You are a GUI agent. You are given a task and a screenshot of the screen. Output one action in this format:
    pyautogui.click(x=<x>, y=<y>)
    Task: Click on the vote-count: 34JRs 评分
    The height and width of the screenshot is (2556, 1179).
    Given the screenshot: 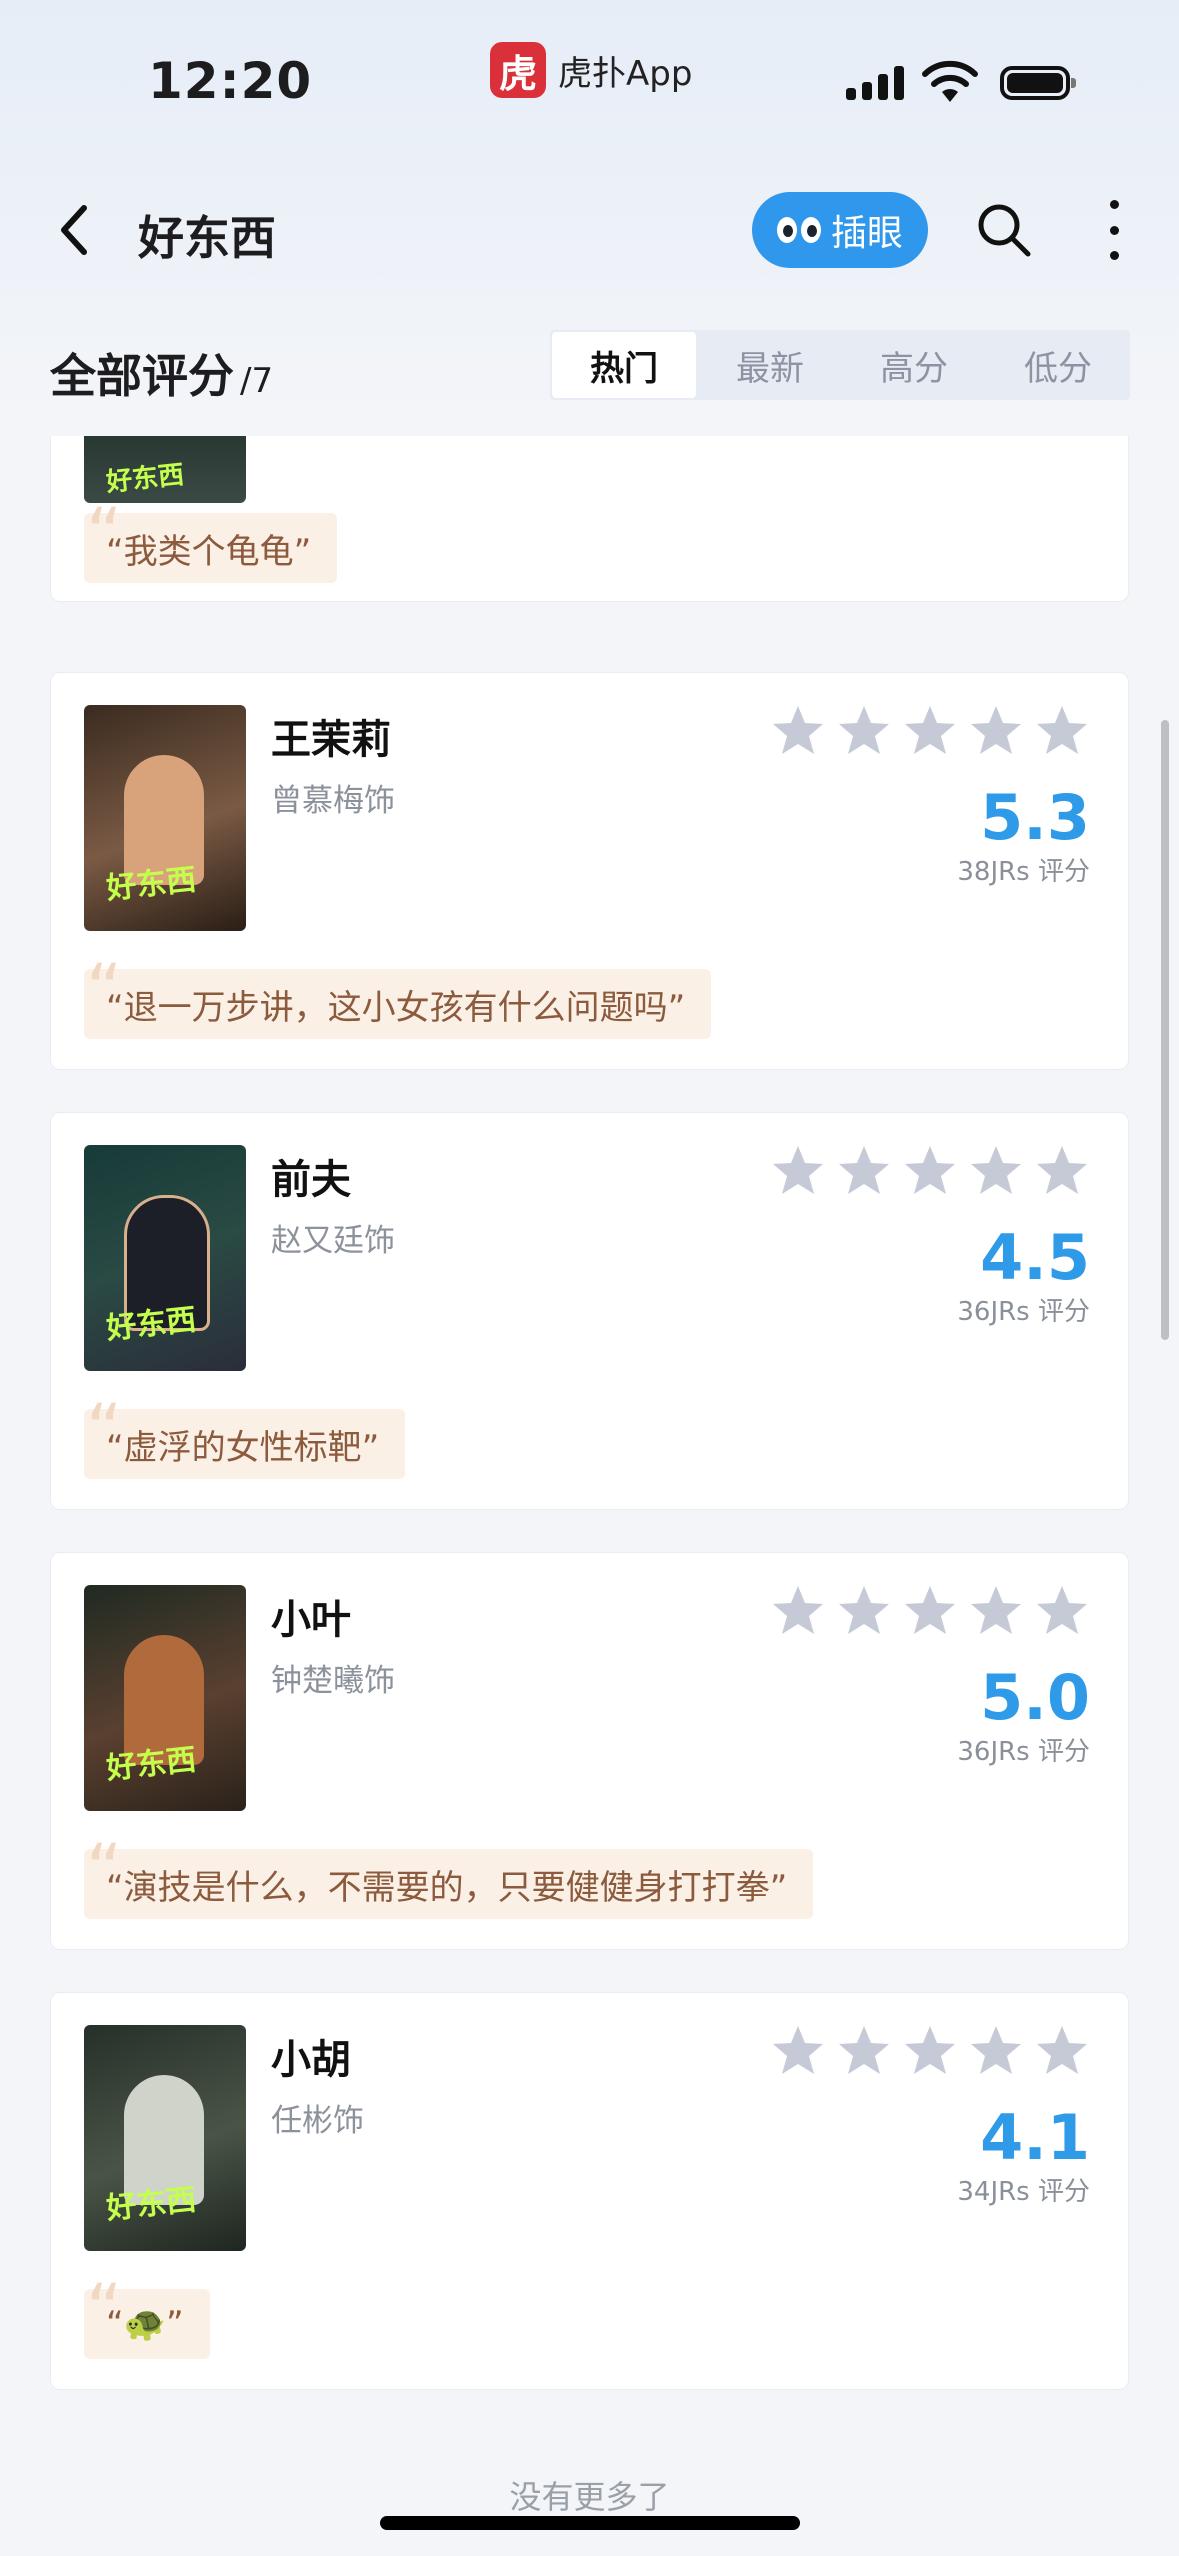 What is the action you would take?
    pyautogui.click(x=1023, y=2192)
    